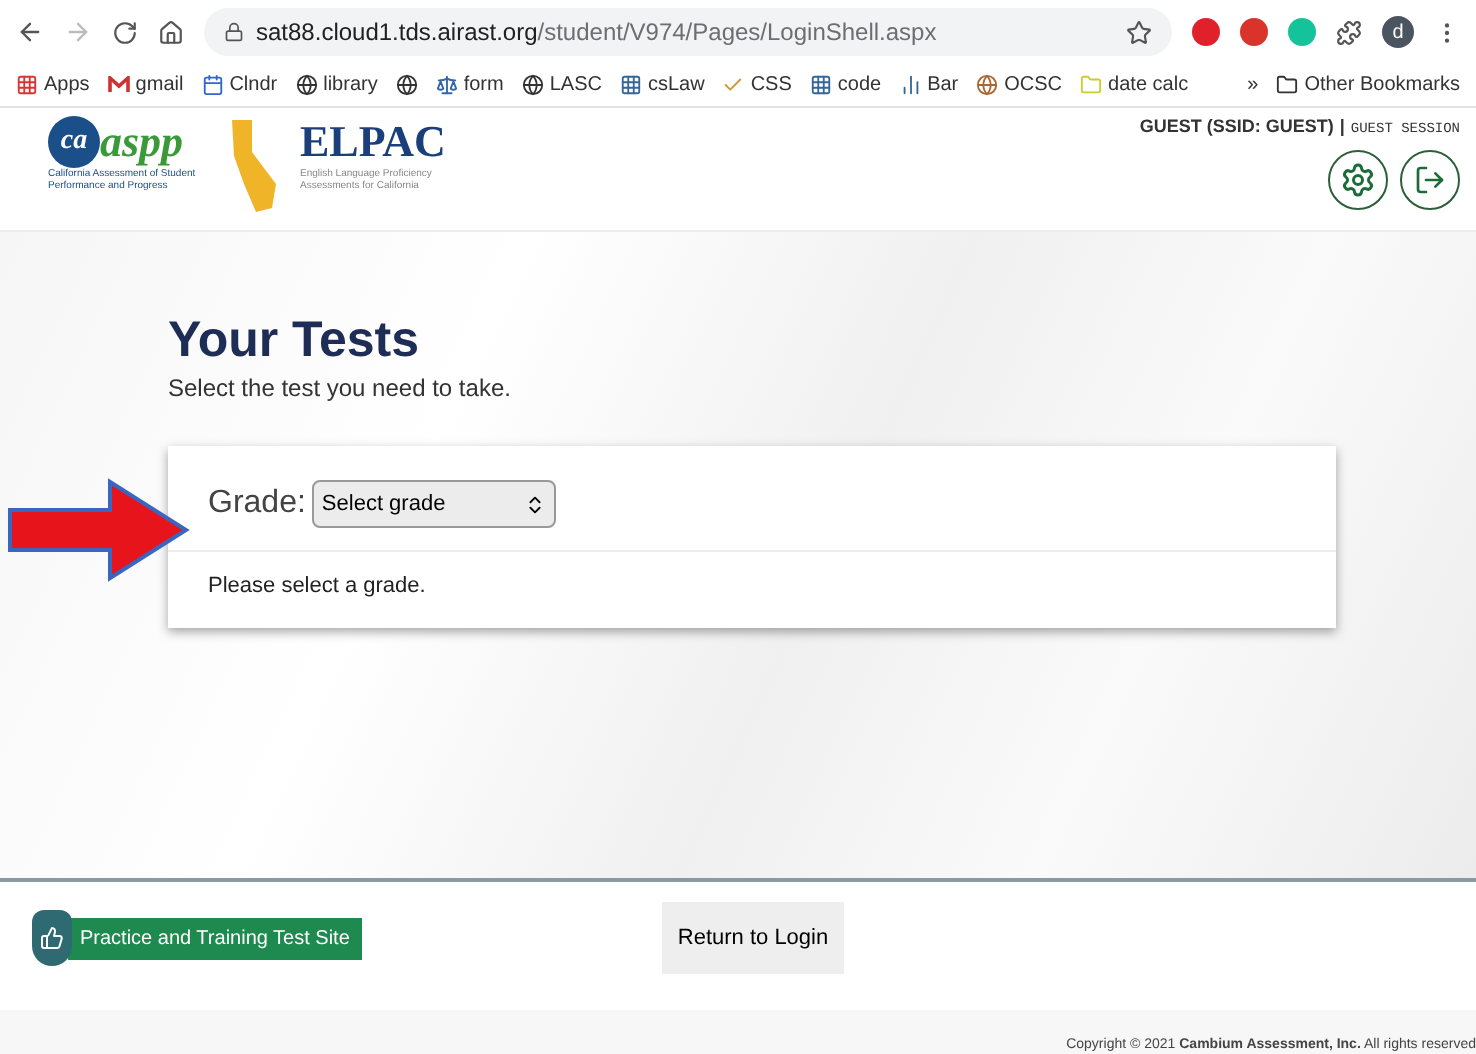  What do you see at coordinates (1368, 85) in the screenshot?
I see `other-bookmarks: Other Bookmarks` at bounding box center [1368, 85].